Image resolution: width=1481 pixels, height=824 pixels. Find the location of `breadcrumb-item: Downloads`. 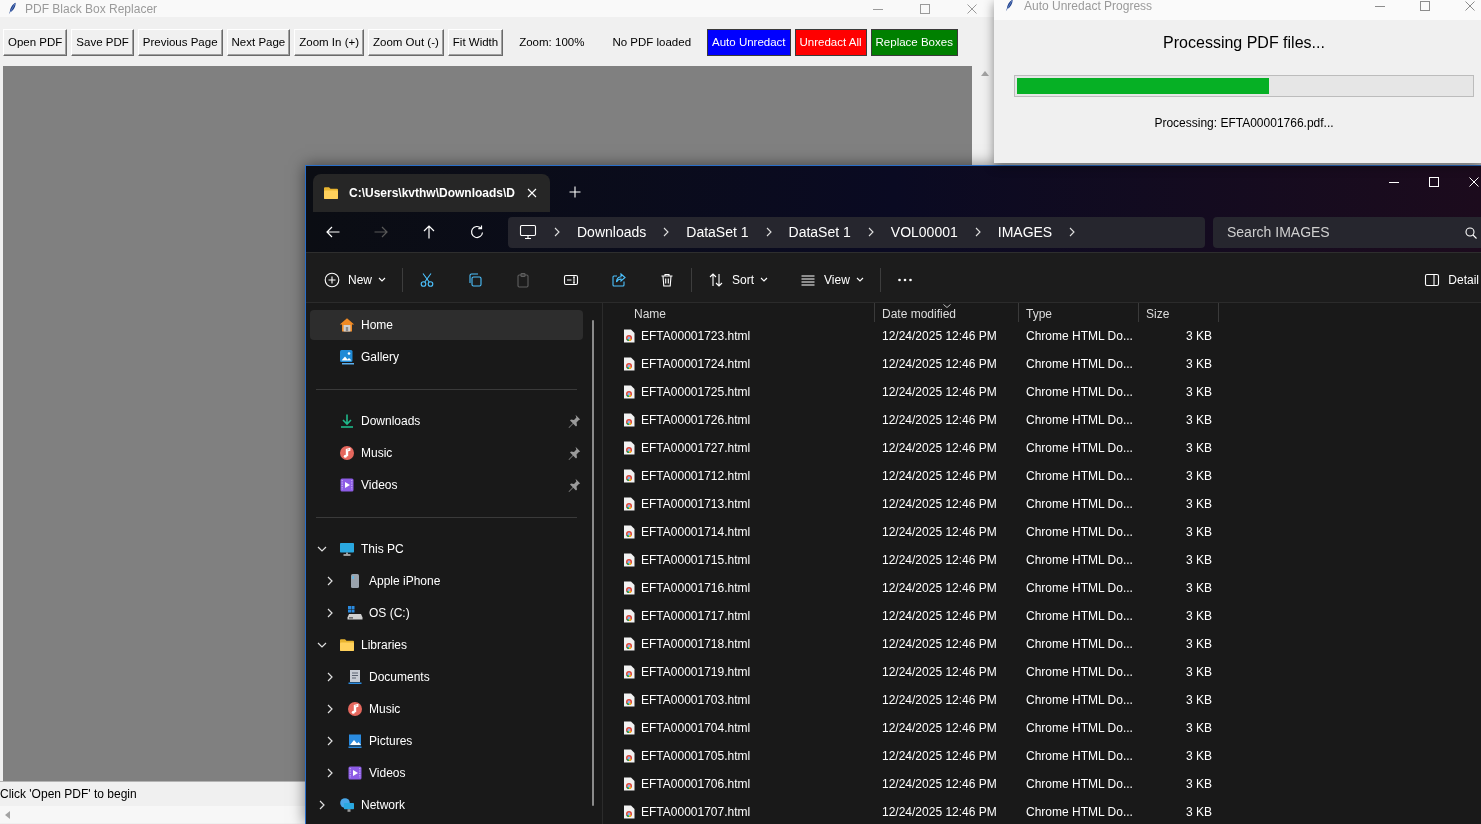

breadcrumb-item: Downloads is located at coordinates (612, 232).